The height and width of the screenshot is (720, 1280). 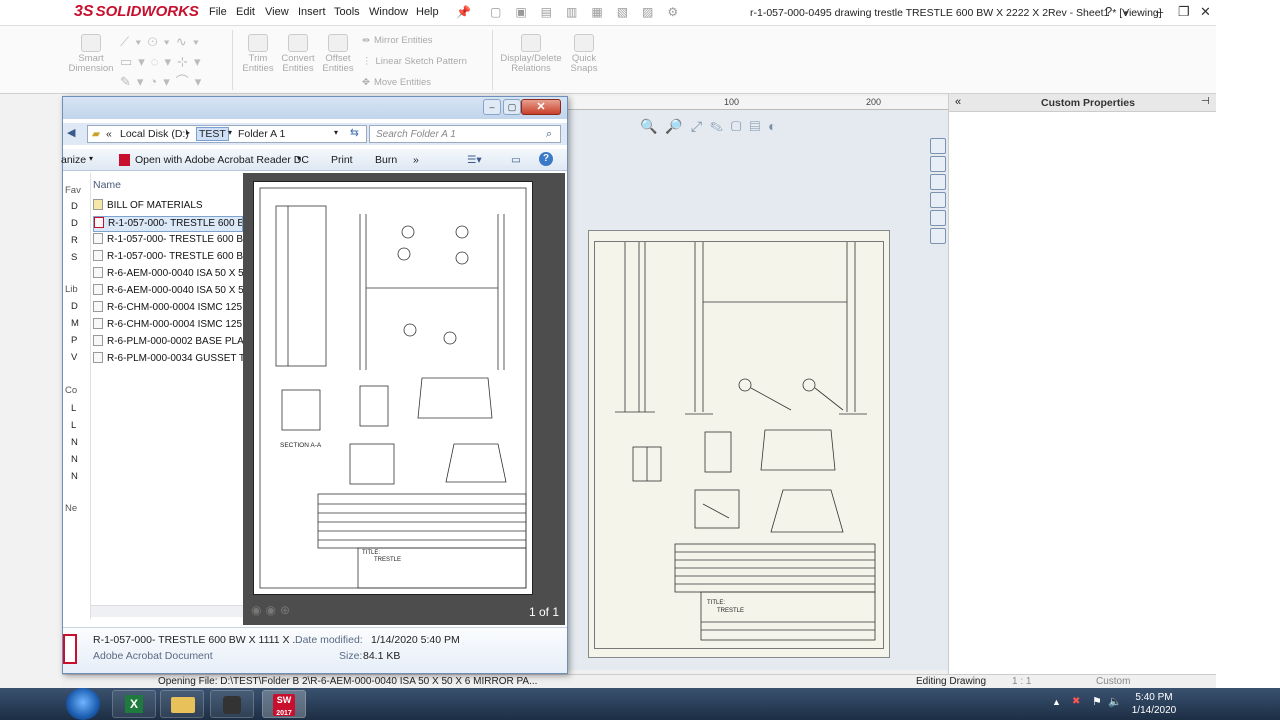 I want to click on mirror-entities-button: ⇹ Mirror Entities, so click(x=397, y=40).